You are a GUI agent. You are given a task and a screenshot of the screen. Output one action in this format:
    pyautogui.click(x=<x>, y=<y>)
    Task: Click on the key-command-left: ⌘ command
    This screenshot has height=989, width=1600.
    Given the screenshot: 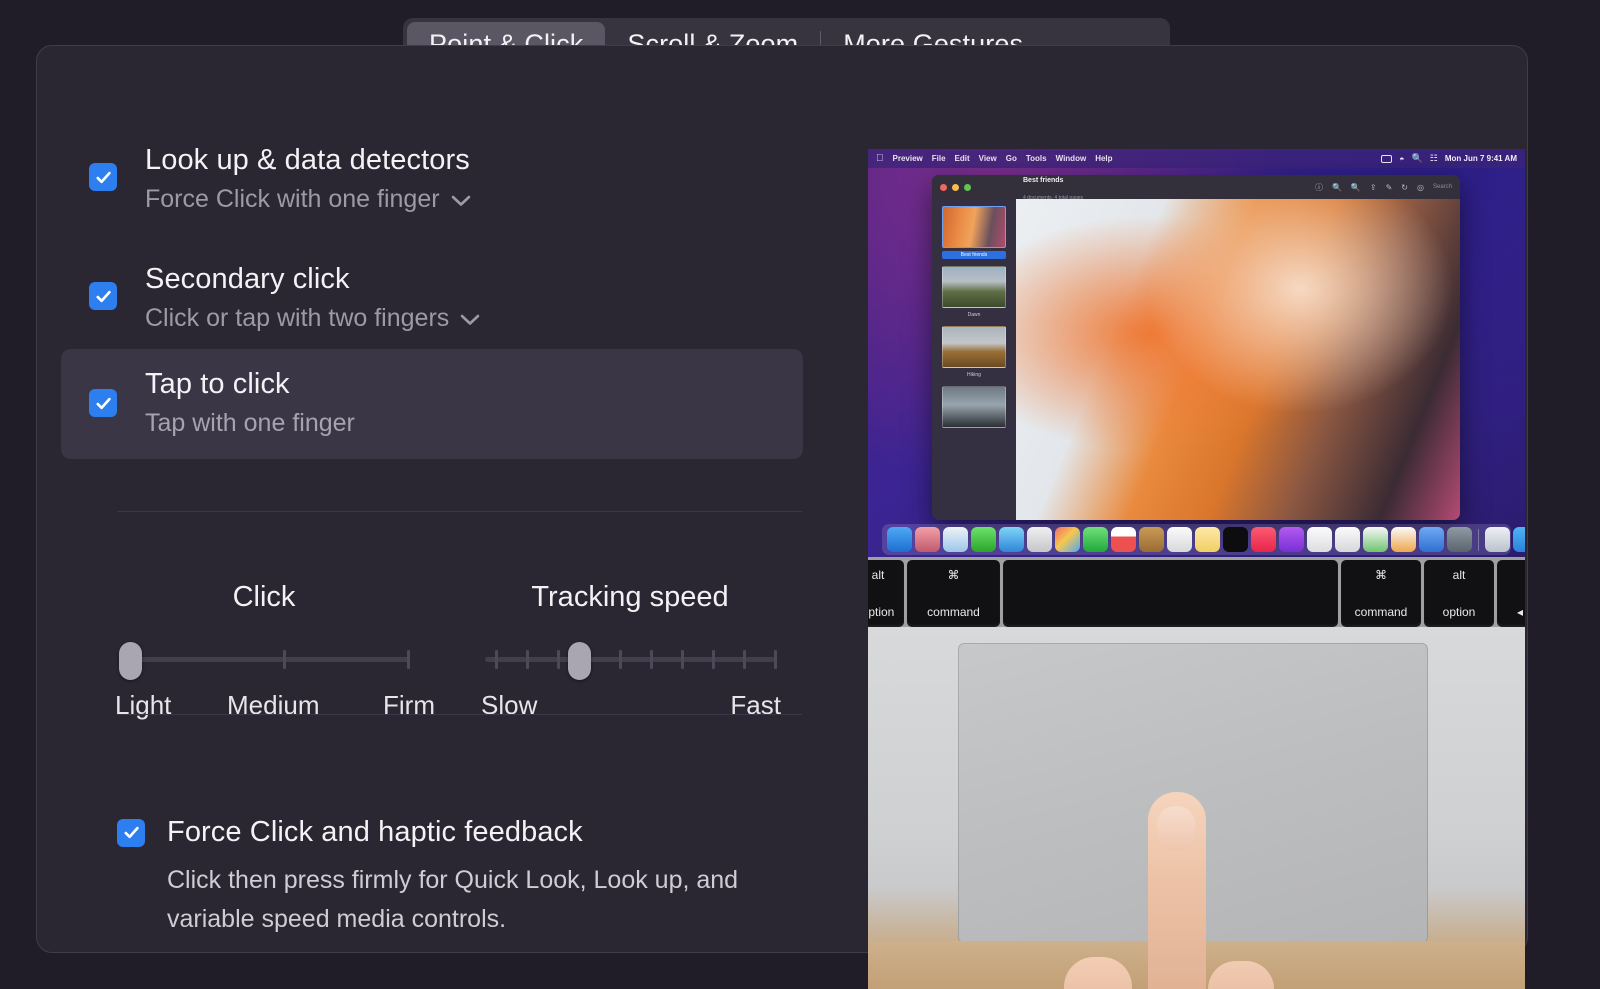 What is the action you would take?
    pyautogui.click(x=953, y=593)
    